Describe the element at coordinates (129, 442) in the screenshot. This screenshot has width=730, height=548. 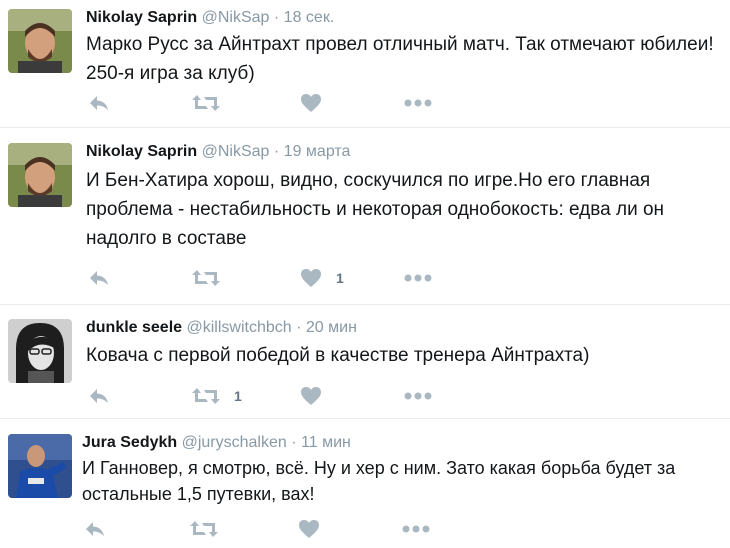
I see `user-name: Jura Sedykh` at that location.